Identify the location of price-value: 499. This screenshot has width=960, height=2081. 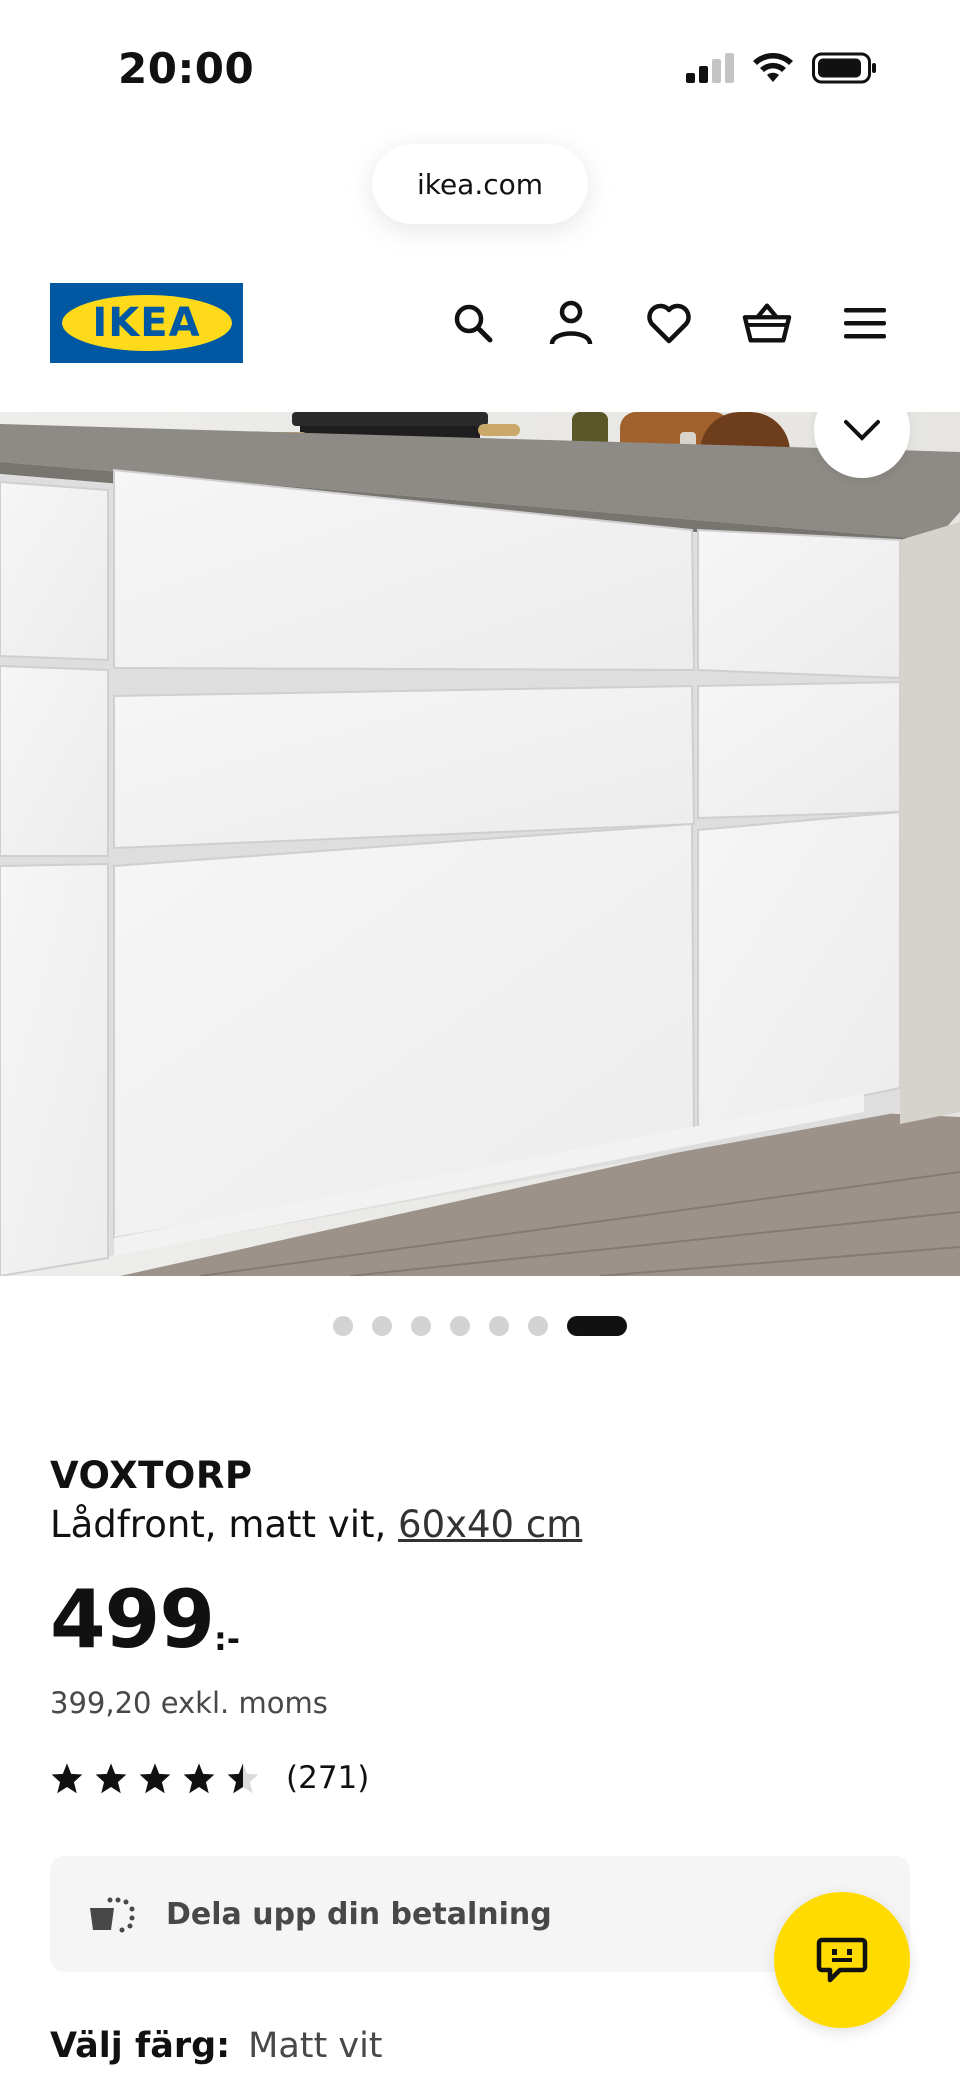
(132, 1619).